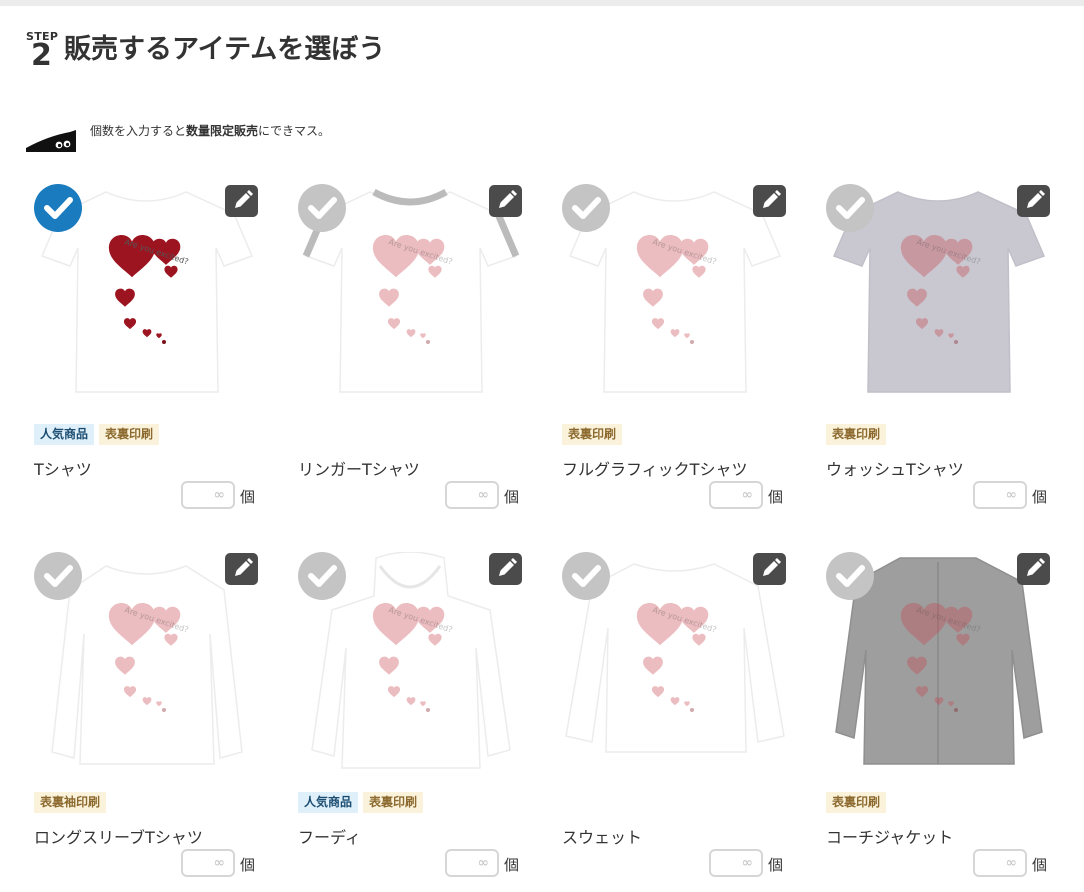 This screenshot has width=1084, height=892. I want to click on page-title: 販売するアイテムを選ぼう, so click(225, 49).